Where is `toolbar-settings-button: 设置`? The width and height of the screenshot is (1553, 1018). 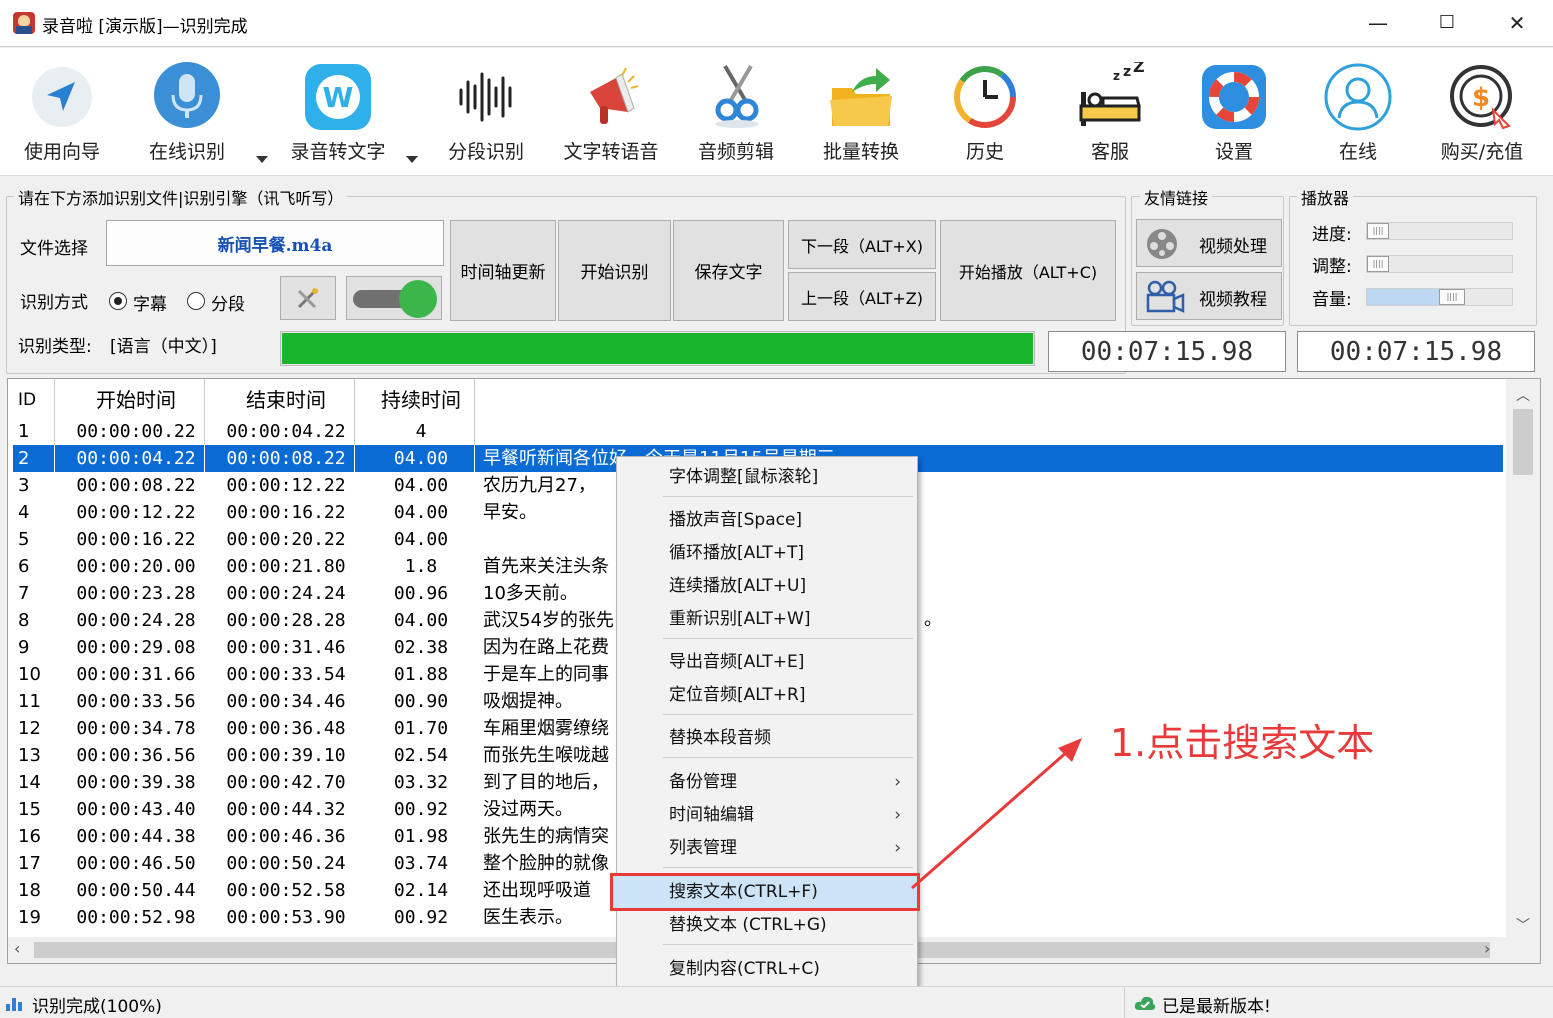 toolbar-settings-button: 设置 is located at coordinates (1234, 112).